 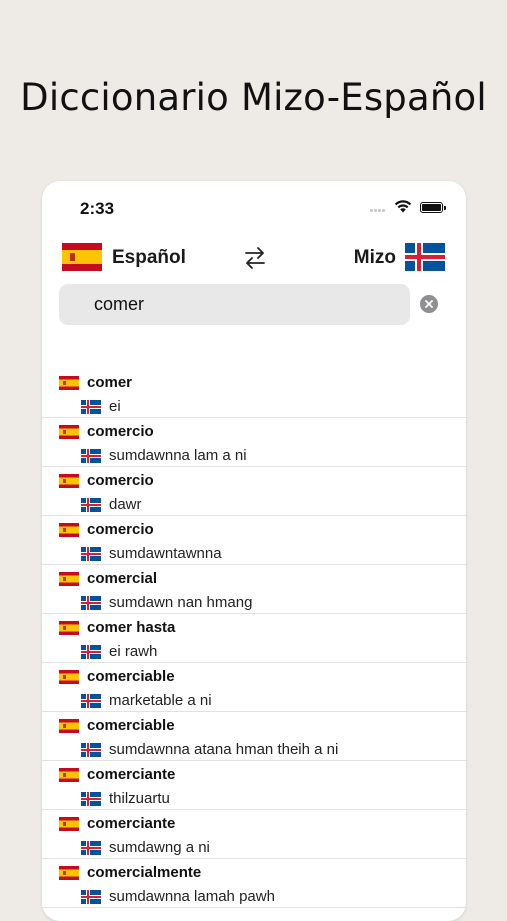 I want to click on result-row: comer hasta ei rawh, so click(x=254, y=638).